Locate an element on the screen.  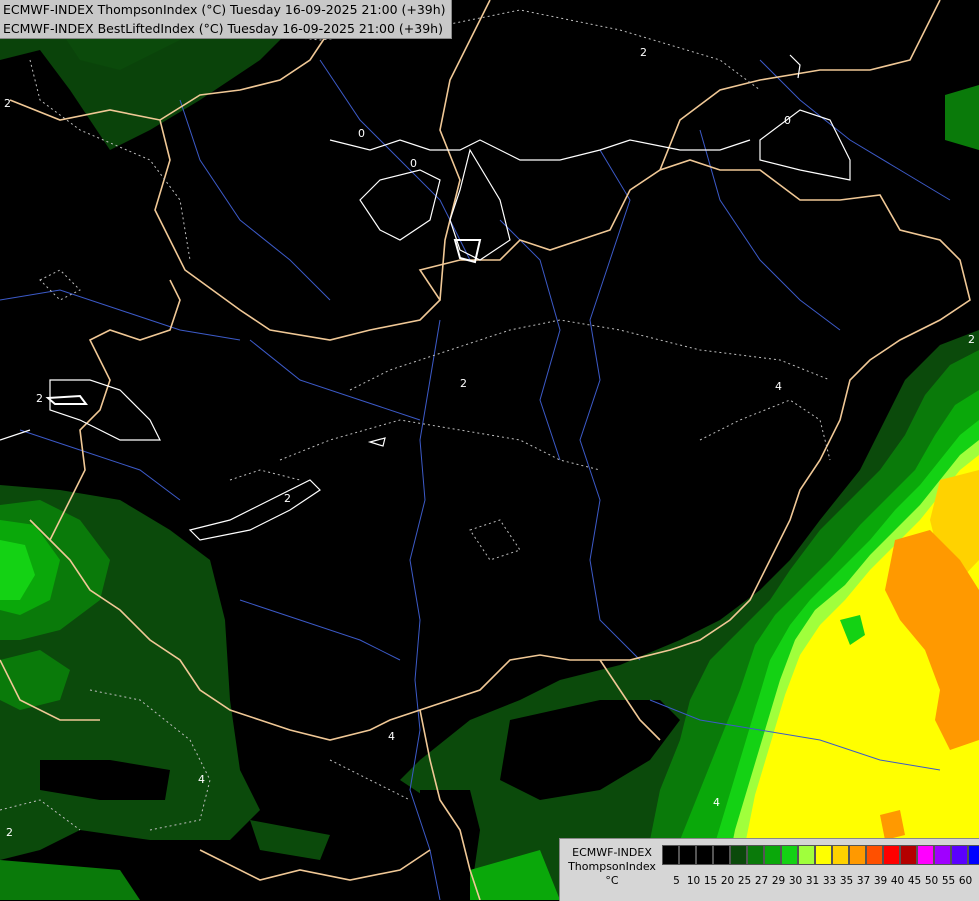
legend-color-bar is located at coordinates (820, 855).